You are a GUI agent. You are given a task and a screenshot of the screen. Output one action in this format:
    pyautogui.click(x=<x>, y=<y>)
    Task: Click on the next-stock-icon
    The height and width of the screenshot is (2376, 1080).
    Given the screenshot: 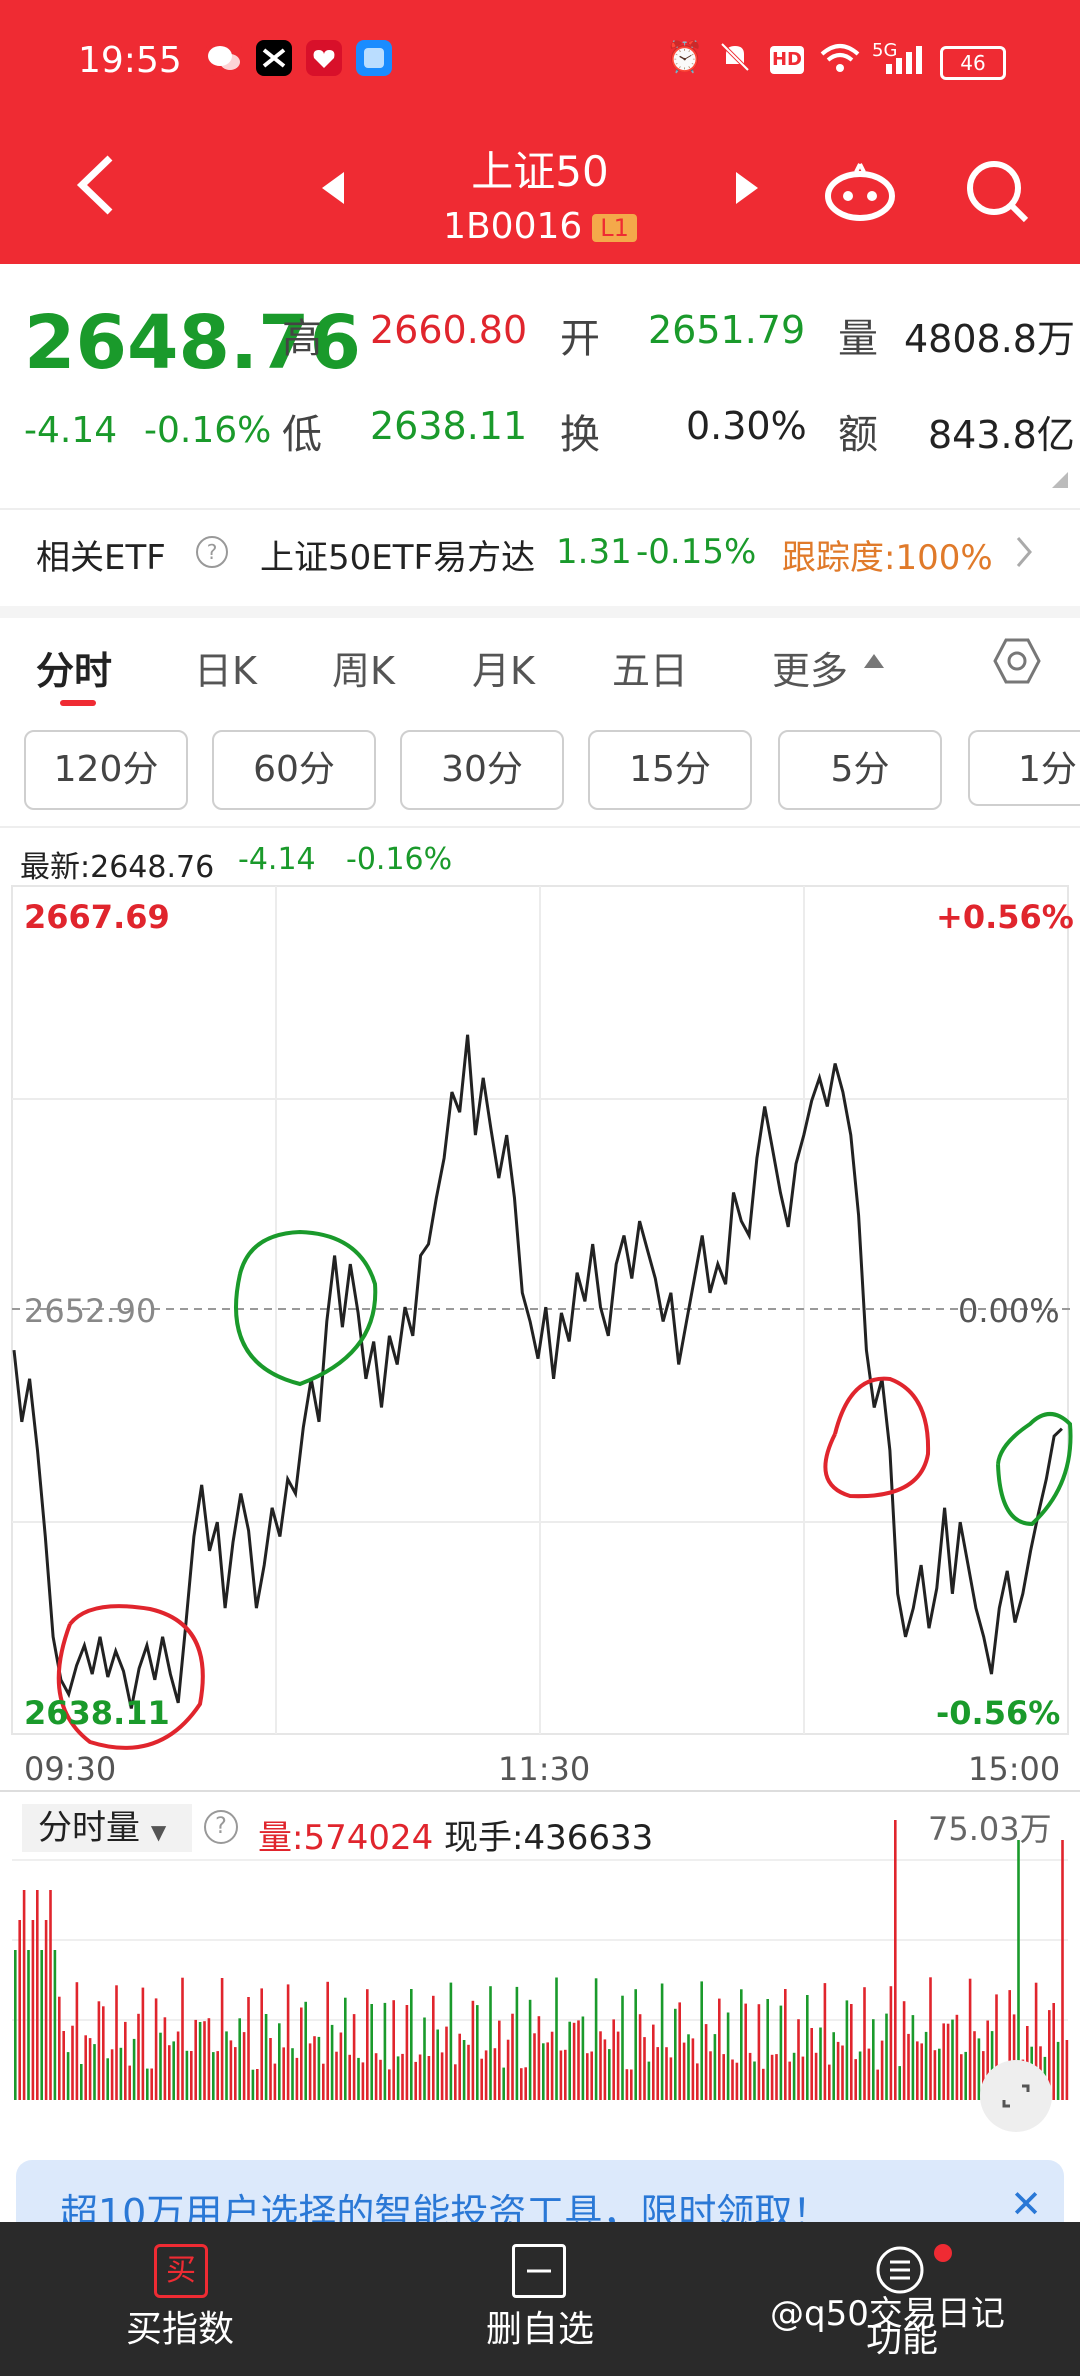 What is the action you would take?
    pyautogui.click(x=747, y=190)
    